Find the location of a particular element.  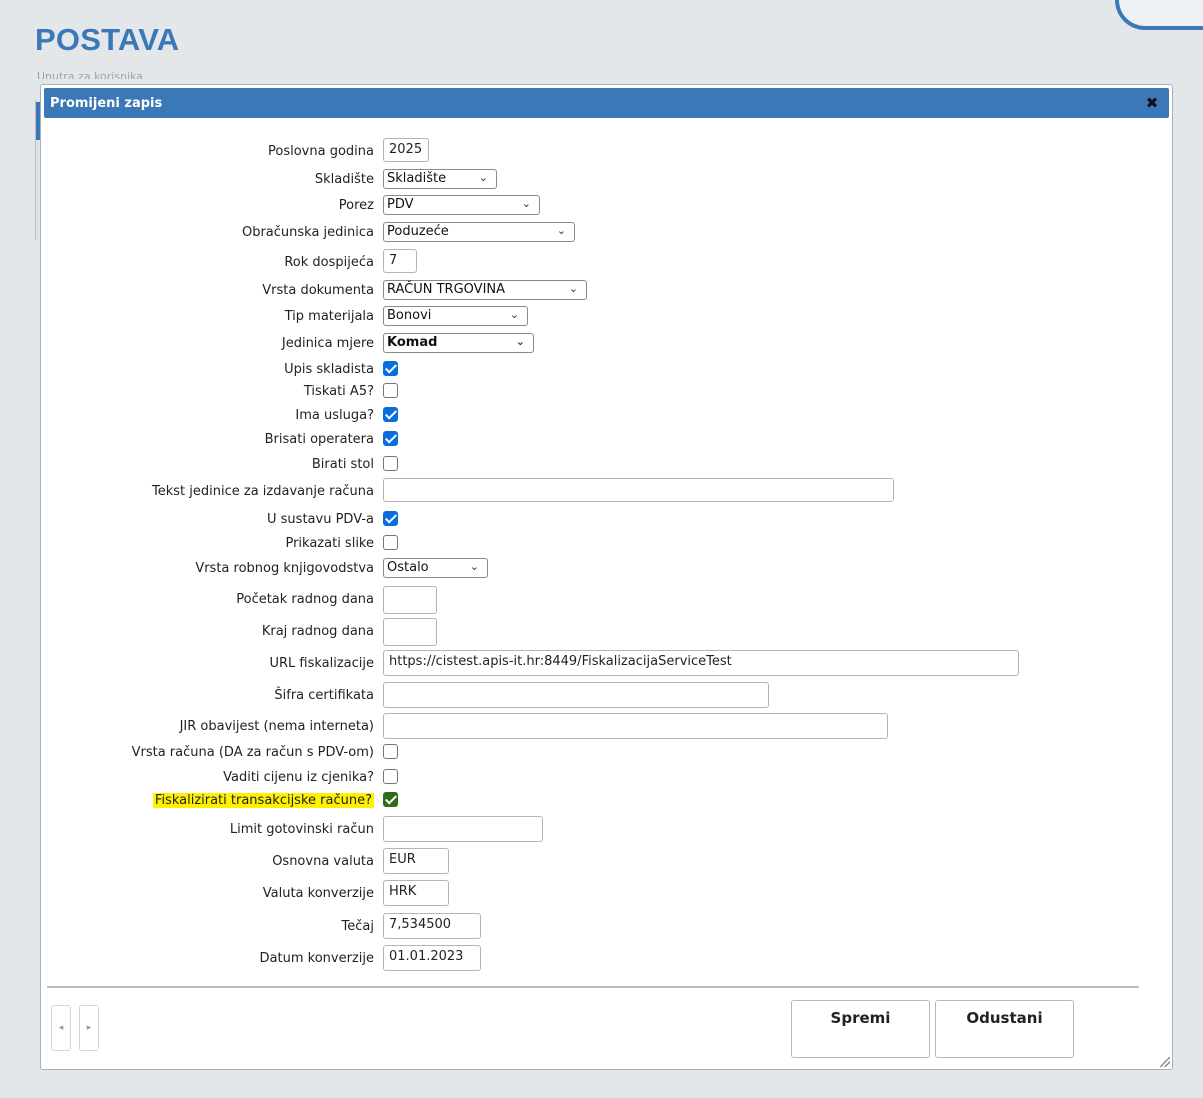

label-porez: Porez is located at coordinates (356, 205).